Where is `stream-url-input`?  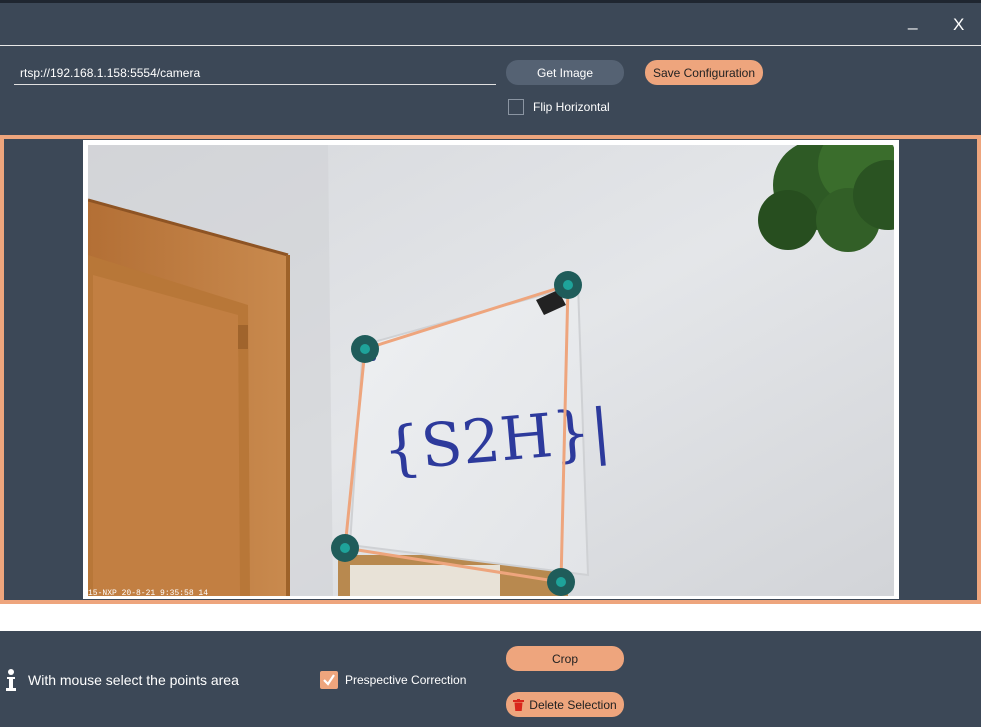
stream-url-input is located at coordinates (255, 73).